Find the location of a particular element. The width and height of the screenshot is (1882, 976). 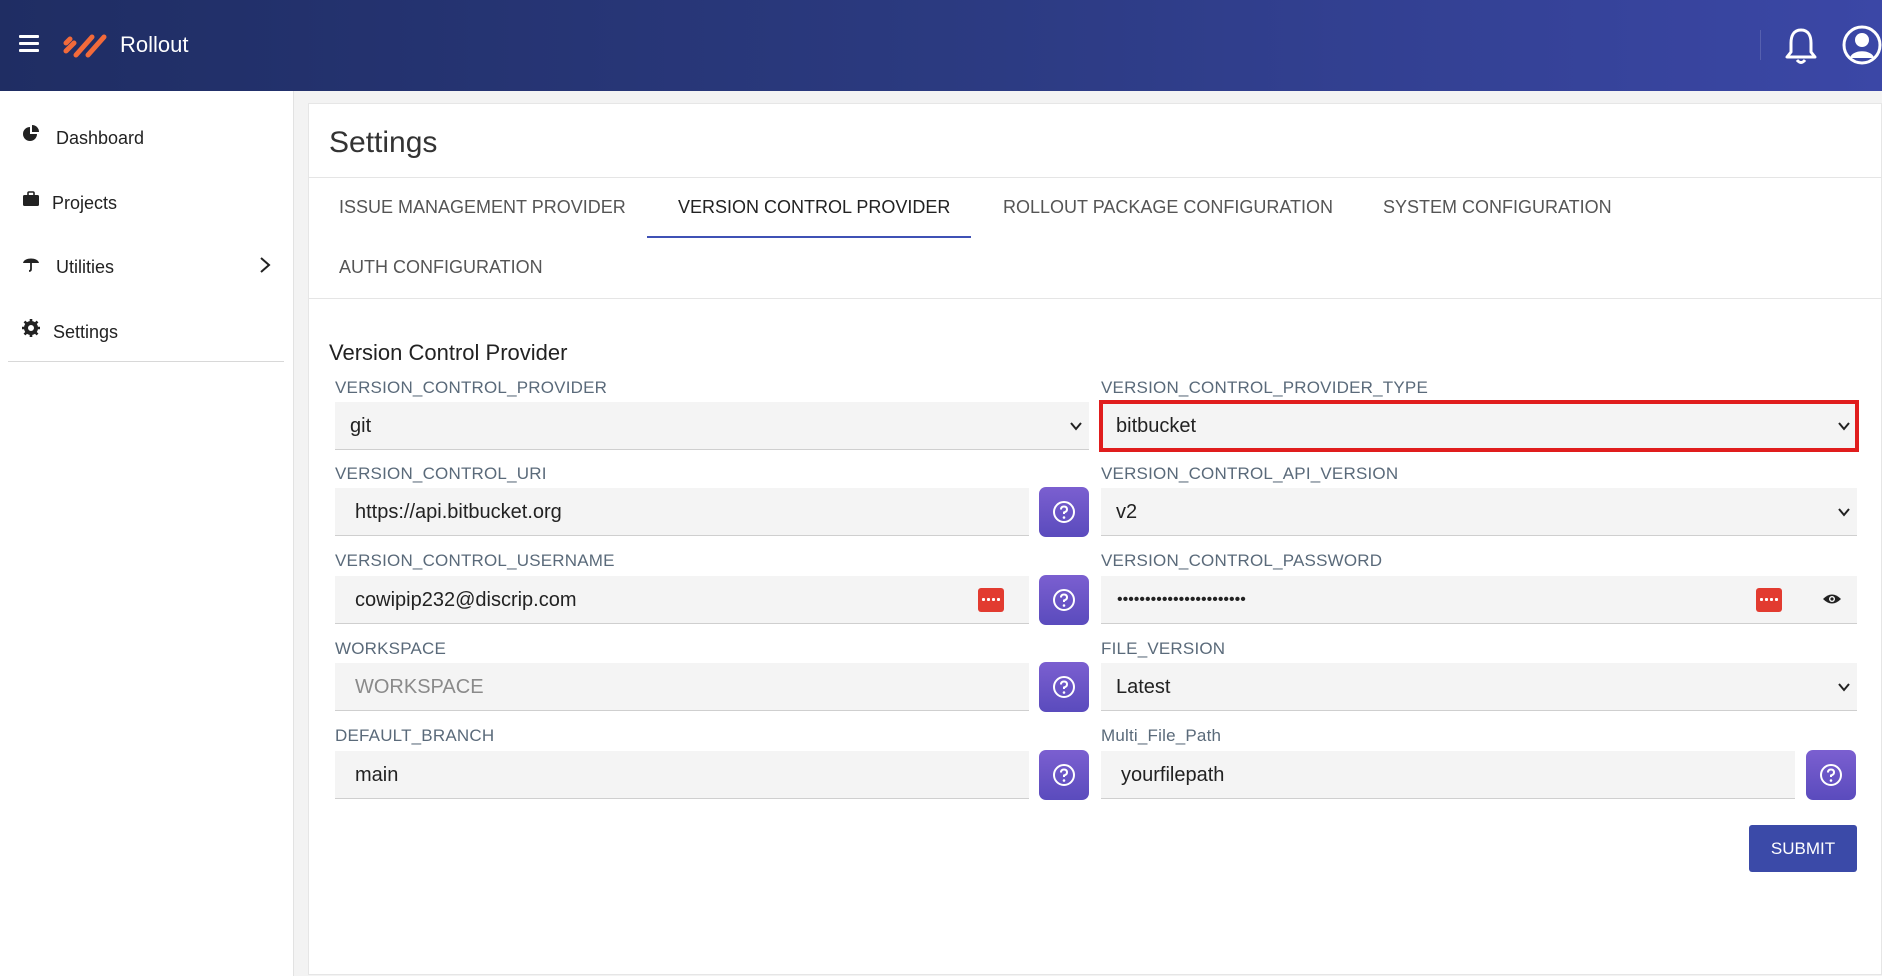

app-brand: Rollout is located at coordinates (154, 44).